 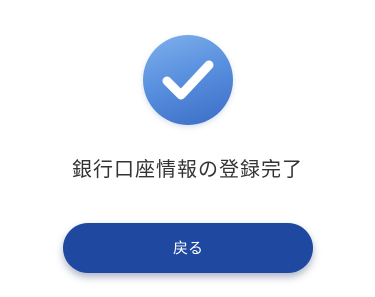 I want to click on back-button: 戻る, so click(x=188, y=248).